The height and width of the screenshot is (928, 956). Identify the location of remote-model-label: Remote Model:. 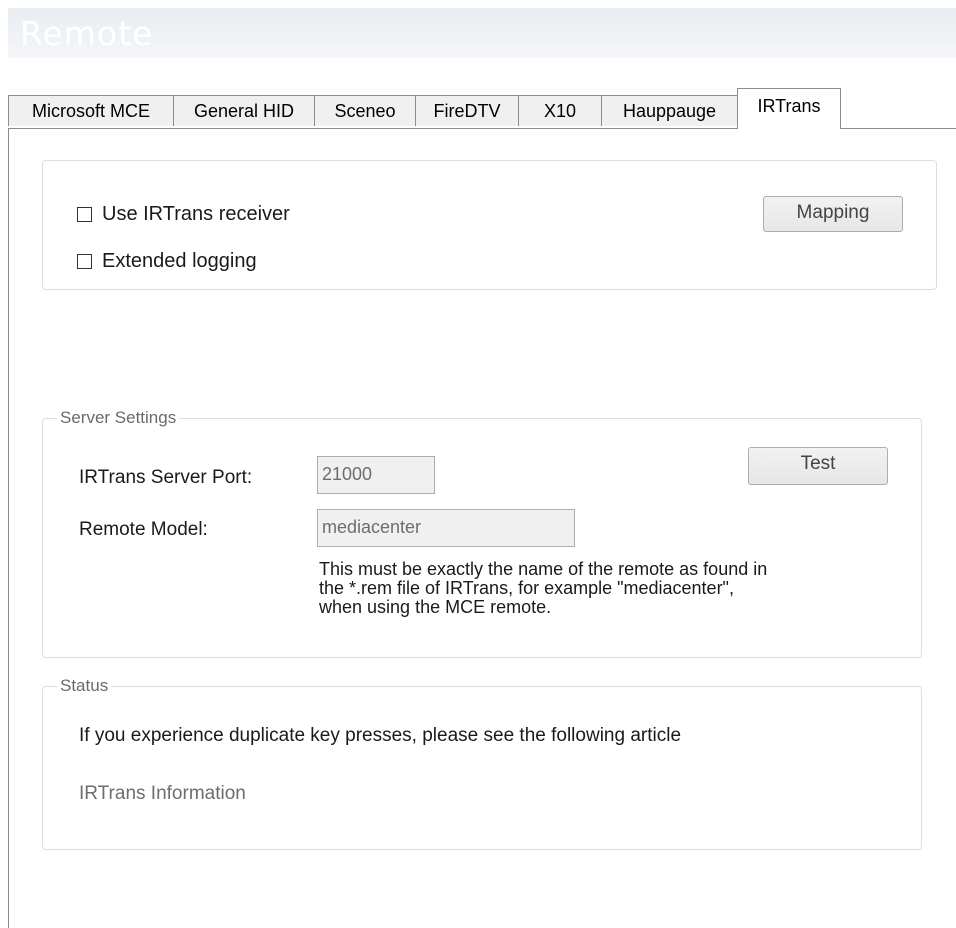
(143, 529).